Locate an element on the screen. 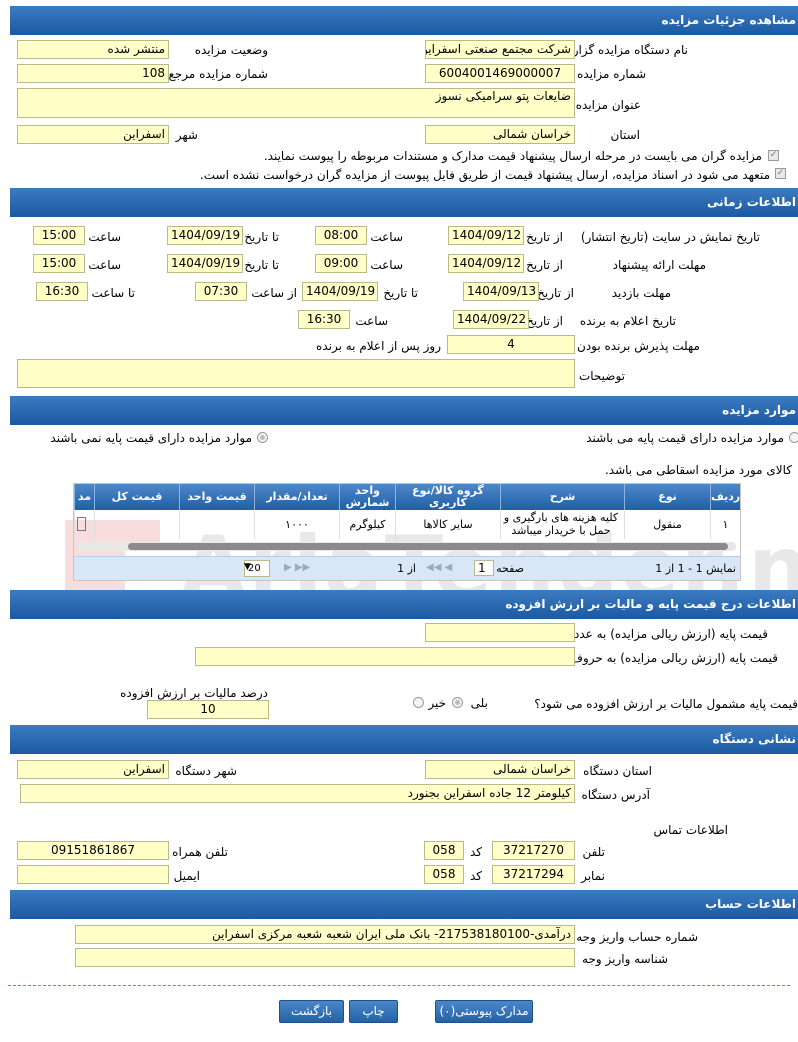  grid-scrollbar-thumb is located at coordinates (428, 546).